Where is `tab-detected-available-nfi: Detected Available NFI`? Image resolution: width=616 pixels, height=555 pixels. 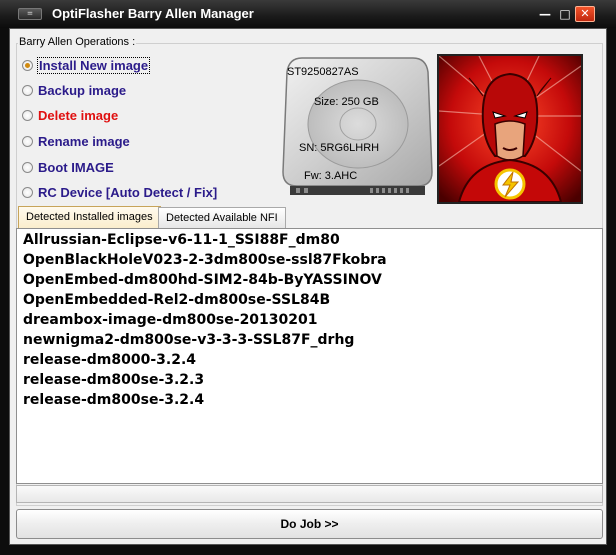
tab-detected-available-nfi: Detected Available NFI is located at coordinates (222, 217).